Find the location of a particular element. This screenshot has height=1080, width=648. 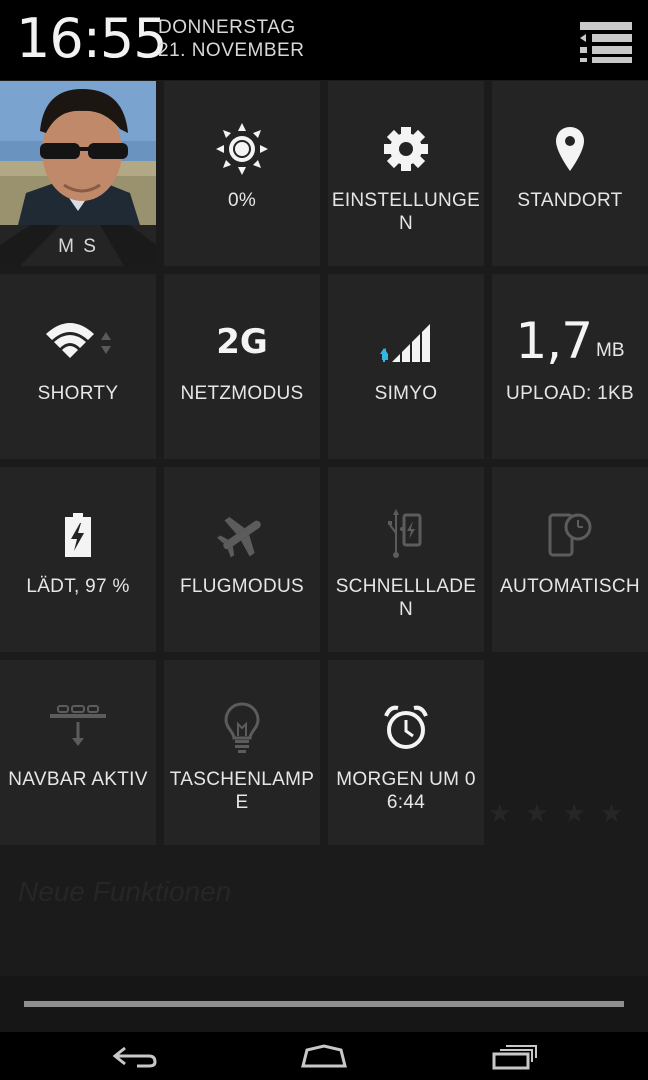

panel-drag-handle is located at coordinates (324, 1004).